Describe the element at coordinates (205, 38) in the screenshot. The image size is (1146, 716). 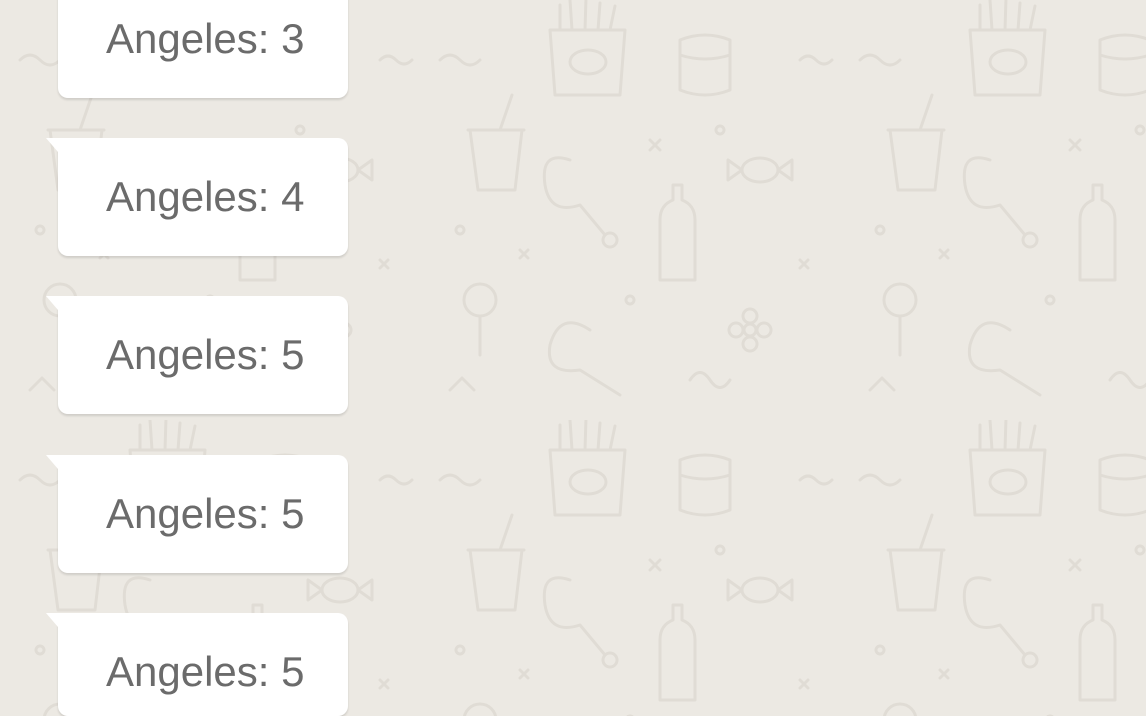
I see `message-text: Angeles: 3` at that location.